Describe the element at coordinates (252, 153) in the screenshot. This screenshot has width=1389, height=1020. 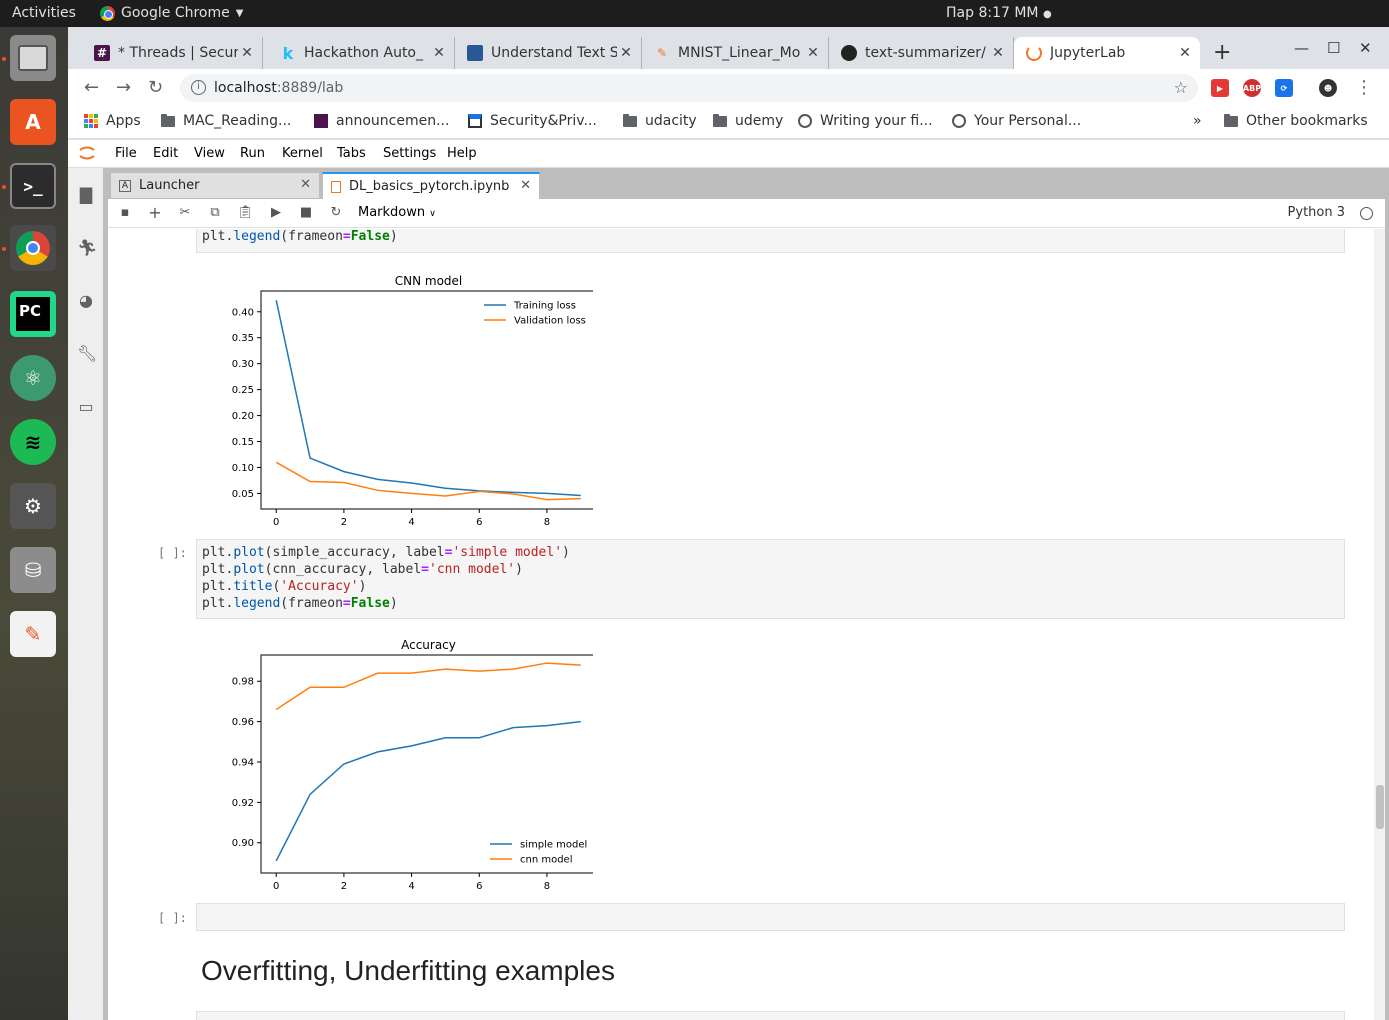
I see `menu-run: Run` at that location.